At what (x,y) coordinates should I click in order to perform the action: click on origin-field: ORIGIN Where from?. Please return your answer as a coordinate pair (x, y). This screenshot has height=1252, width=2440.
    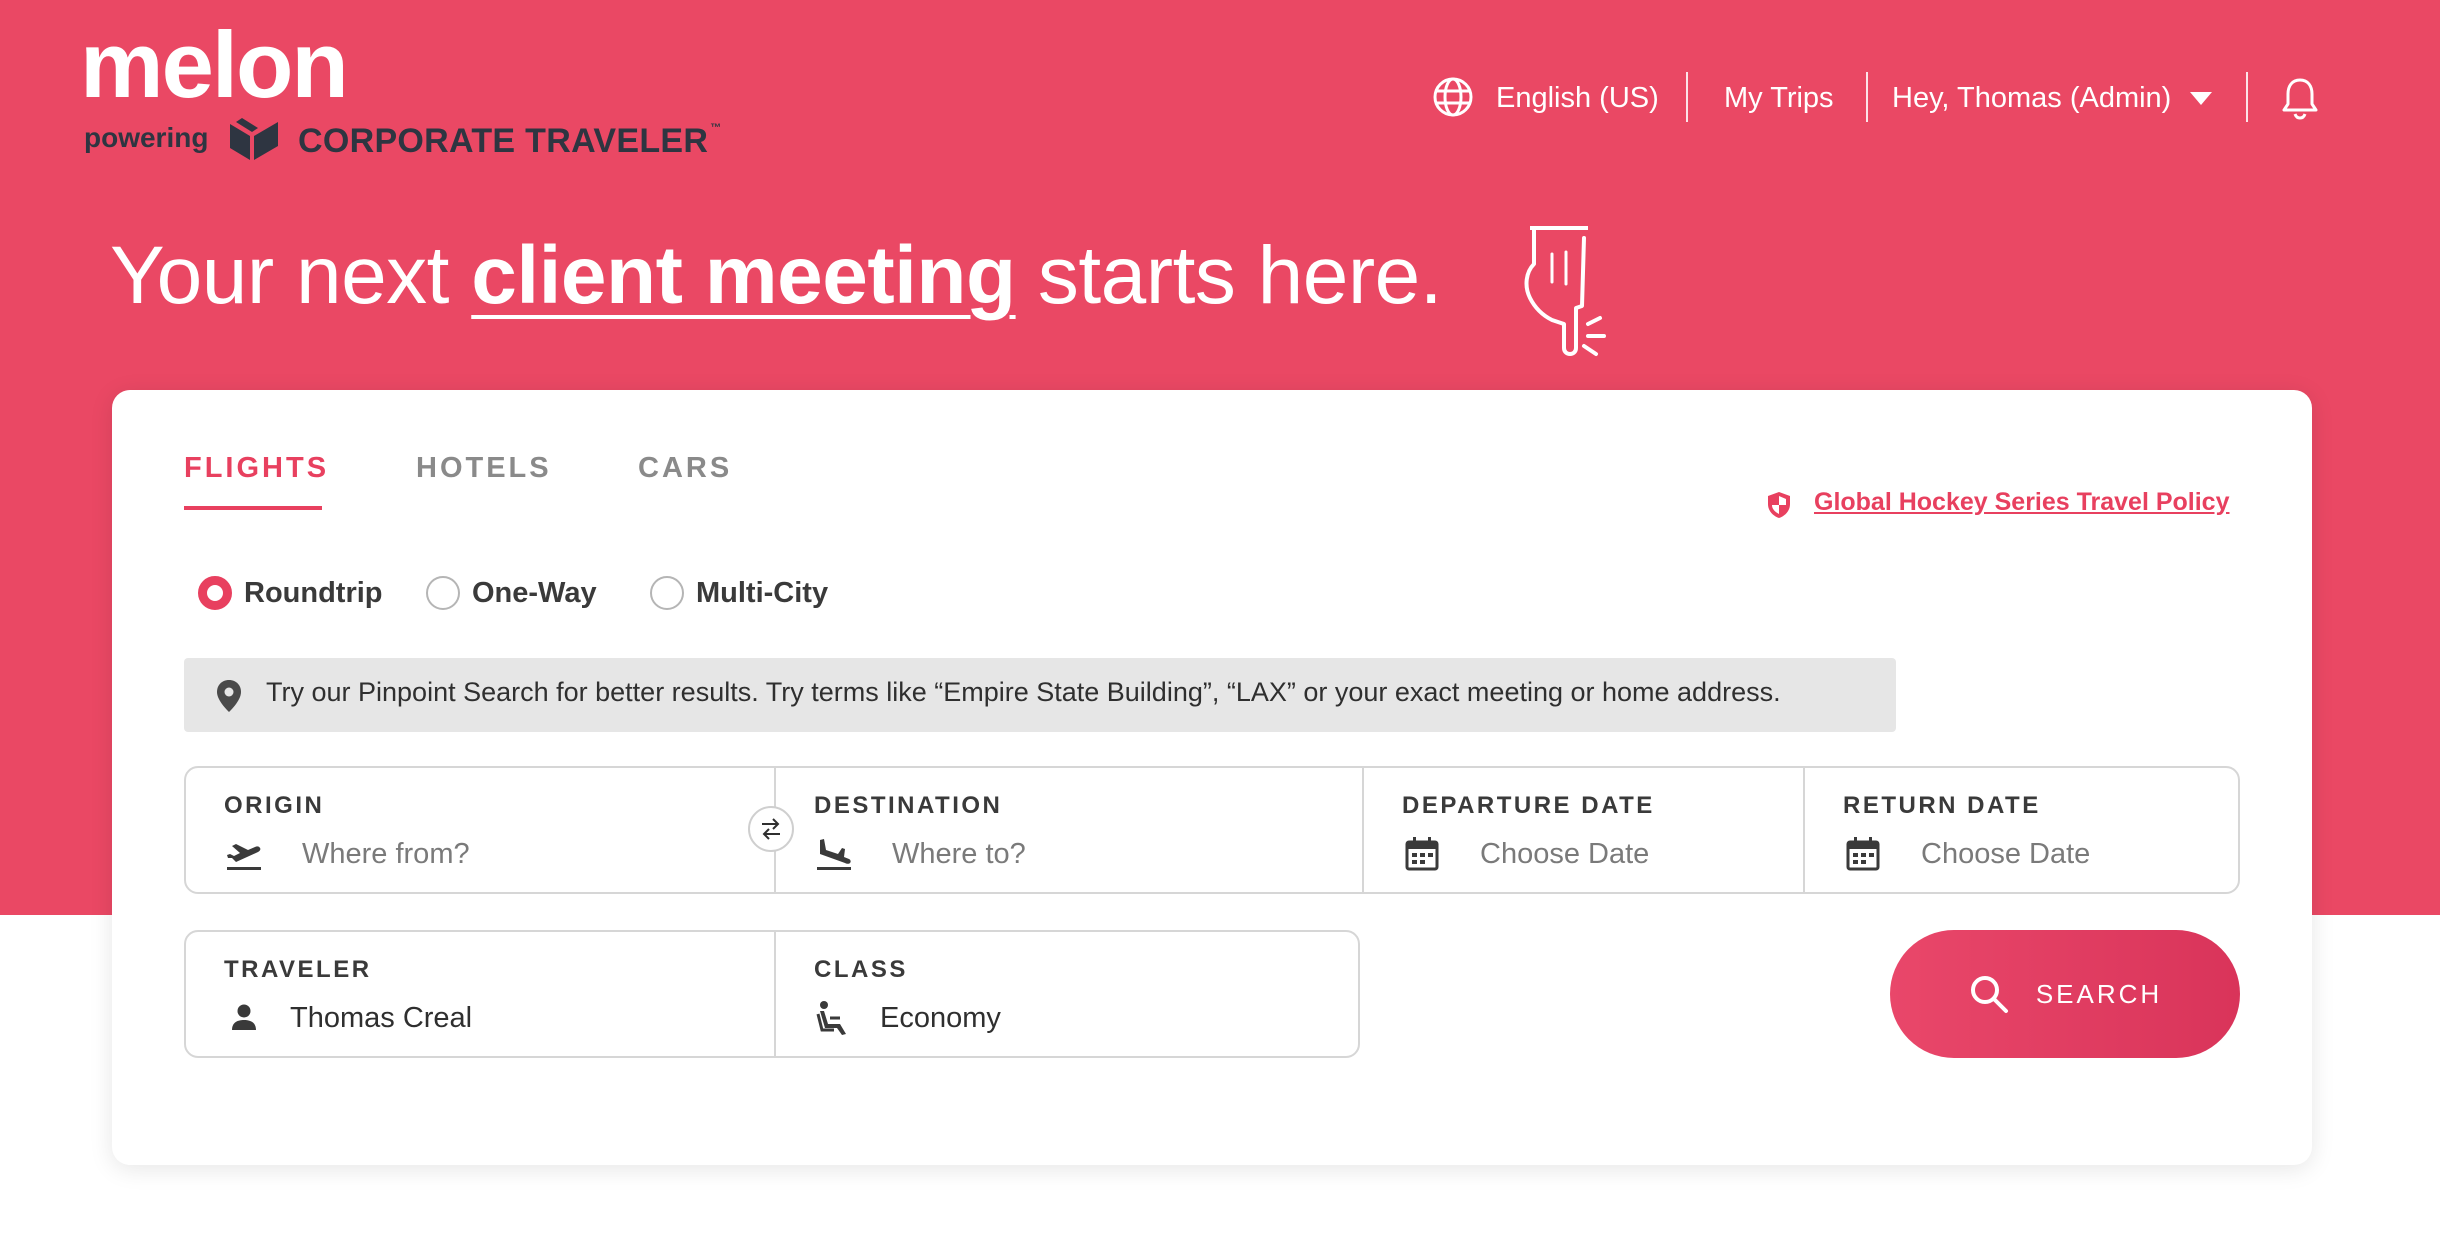
    Looking at the image, I should click on (480, 830).